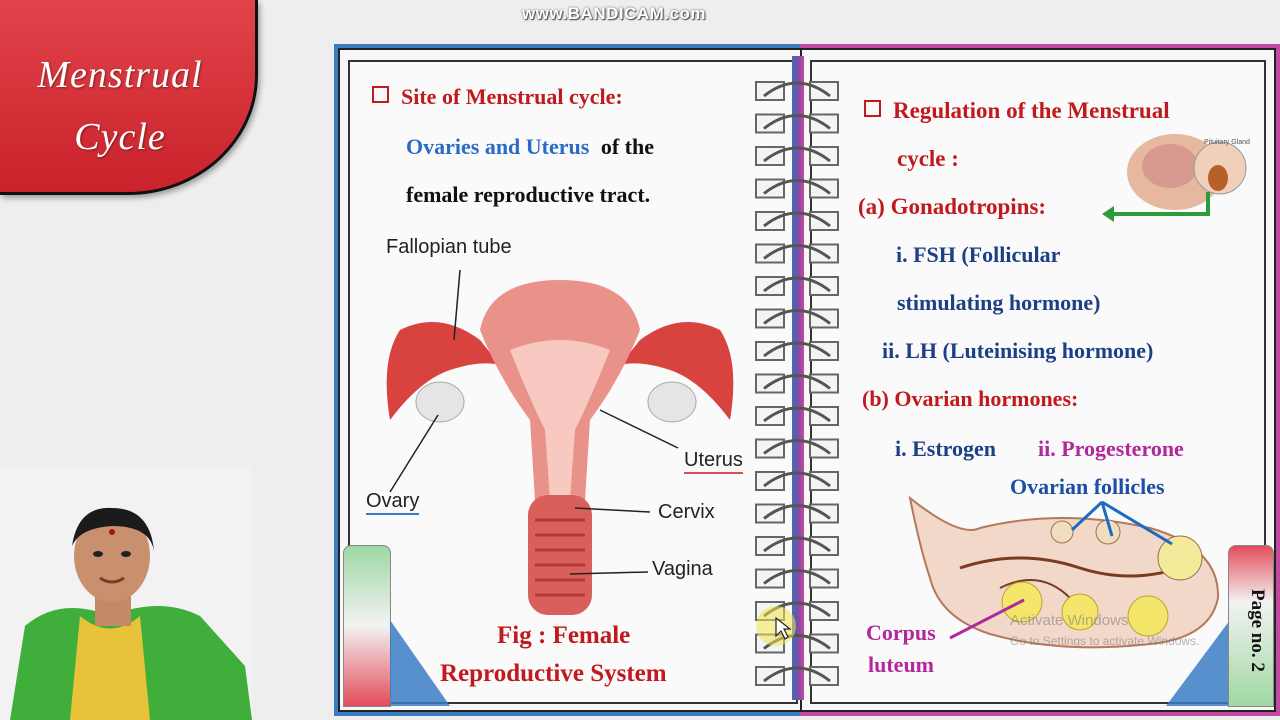 Image resolution: width=1280 pixels, height=720 pixels. What do you see at coordinates (498, 146) in the screenshot?
I see `site-highlight: Ovaries and Uterus` at bounding box center [498, 146].